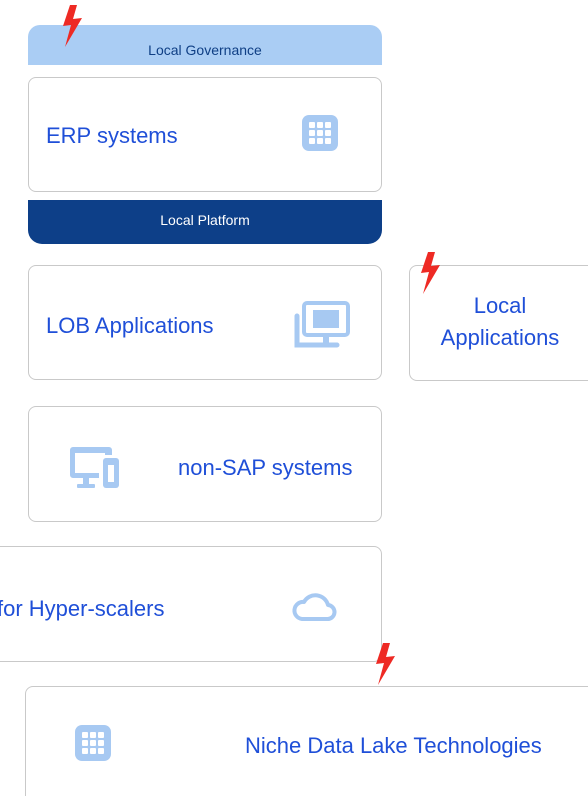  What do you see at coordinates (205, 50) in the screenshot?
I see `local-governance-label: Local Governance` at bounding box center [205, 50].